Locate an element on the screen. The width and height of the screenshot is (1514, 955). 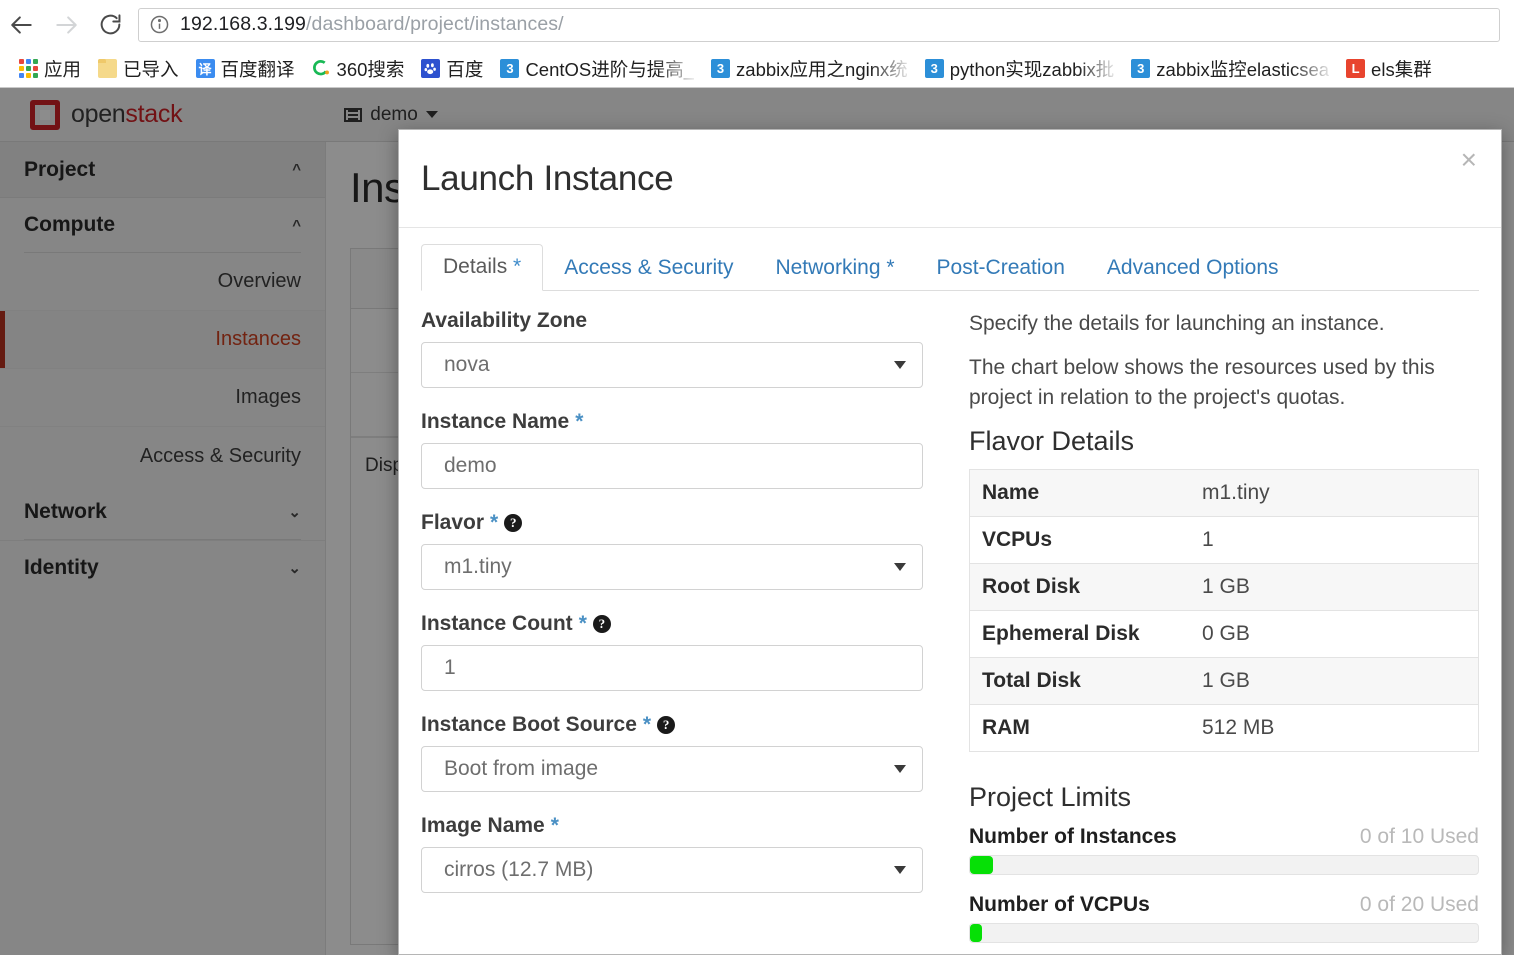
input-value: 1 is located at coordinates (450, 667).